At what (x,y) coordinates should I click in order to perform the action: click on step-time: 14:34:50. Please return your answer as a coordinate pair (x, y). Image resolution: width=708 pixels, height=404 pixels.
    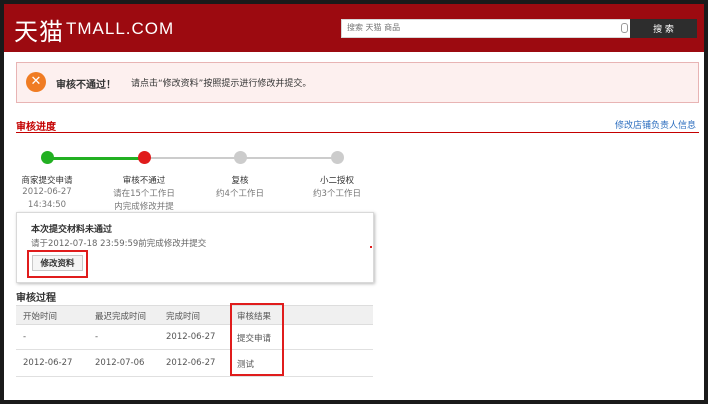
    Looking at the image, I should click on (47, 205).